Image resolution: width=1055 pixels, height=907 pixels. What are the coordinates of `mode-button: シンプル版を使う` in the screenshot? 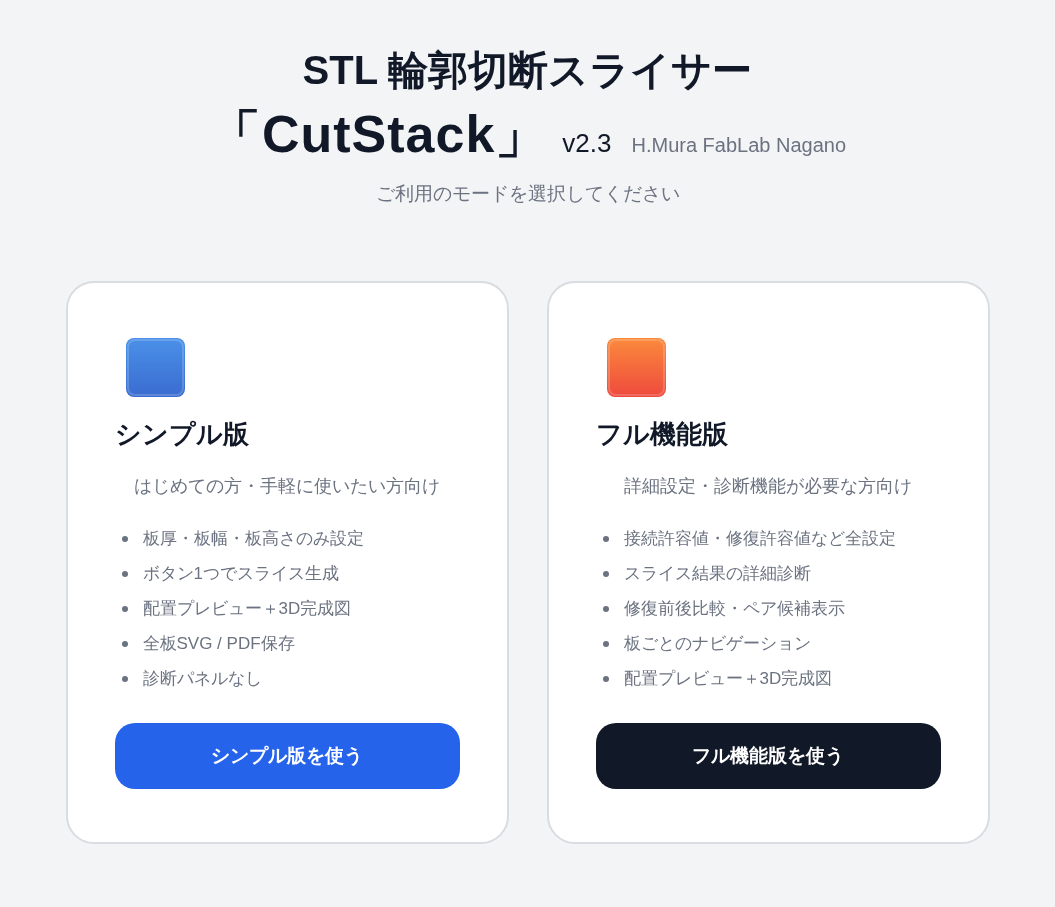 It's located at (287, 756).